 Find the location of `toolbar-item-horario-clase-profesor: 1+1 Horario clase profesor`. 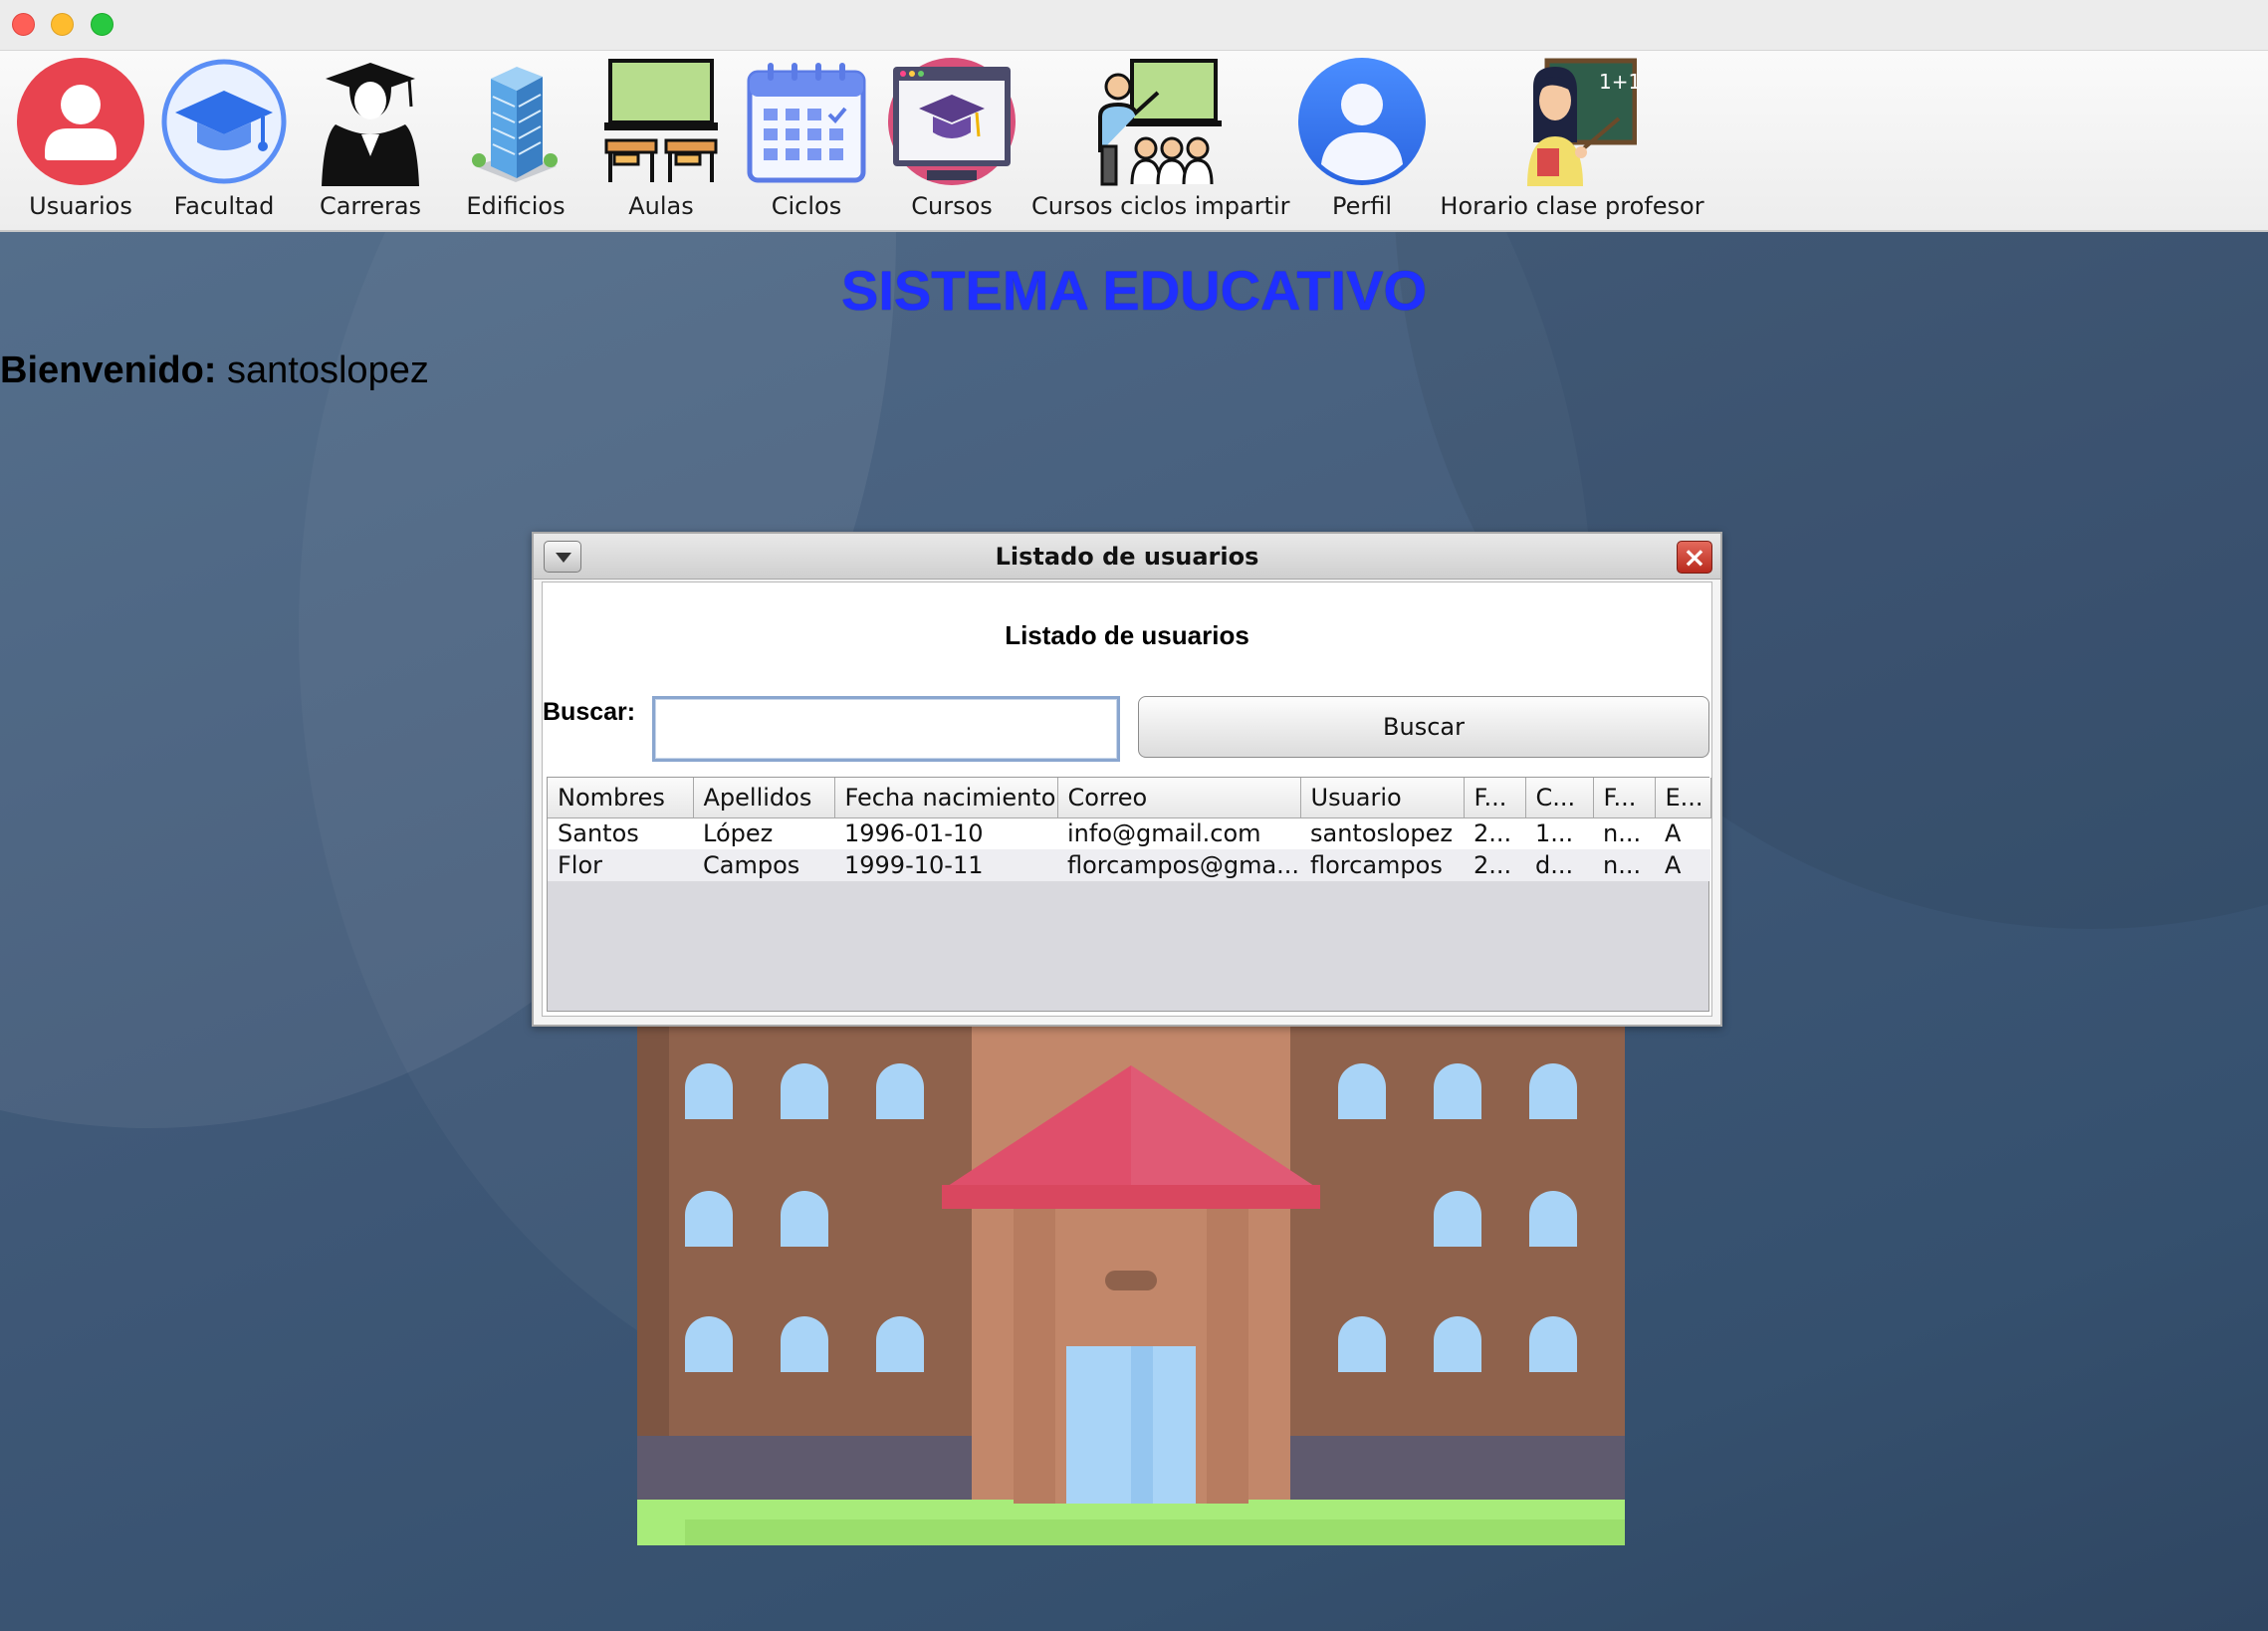

toolbar-item-horario-clase-profesor: 1+1 Horario clase profesor is located at coordinates (1572, 141).